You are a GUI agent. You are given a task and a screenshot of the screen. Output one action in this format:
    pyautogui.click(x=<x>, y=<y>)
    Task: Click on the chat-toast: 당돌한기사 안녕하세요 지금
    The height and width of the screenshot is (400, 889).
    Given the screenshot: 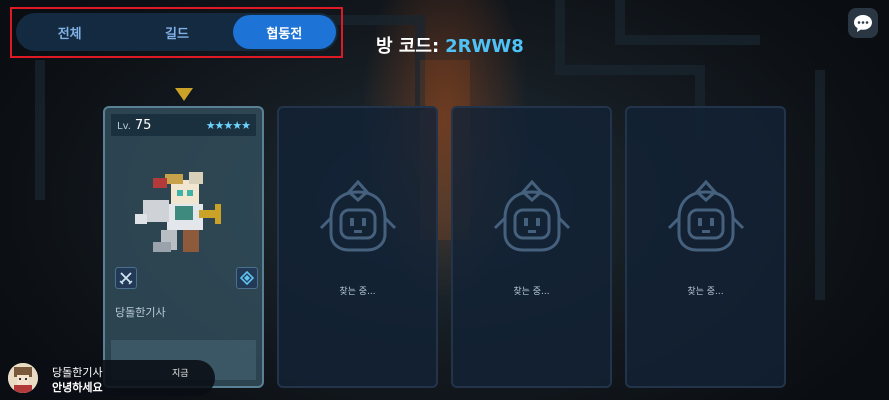 What is the action you would take?
    pyautogui.click(x=109, y=378)
    